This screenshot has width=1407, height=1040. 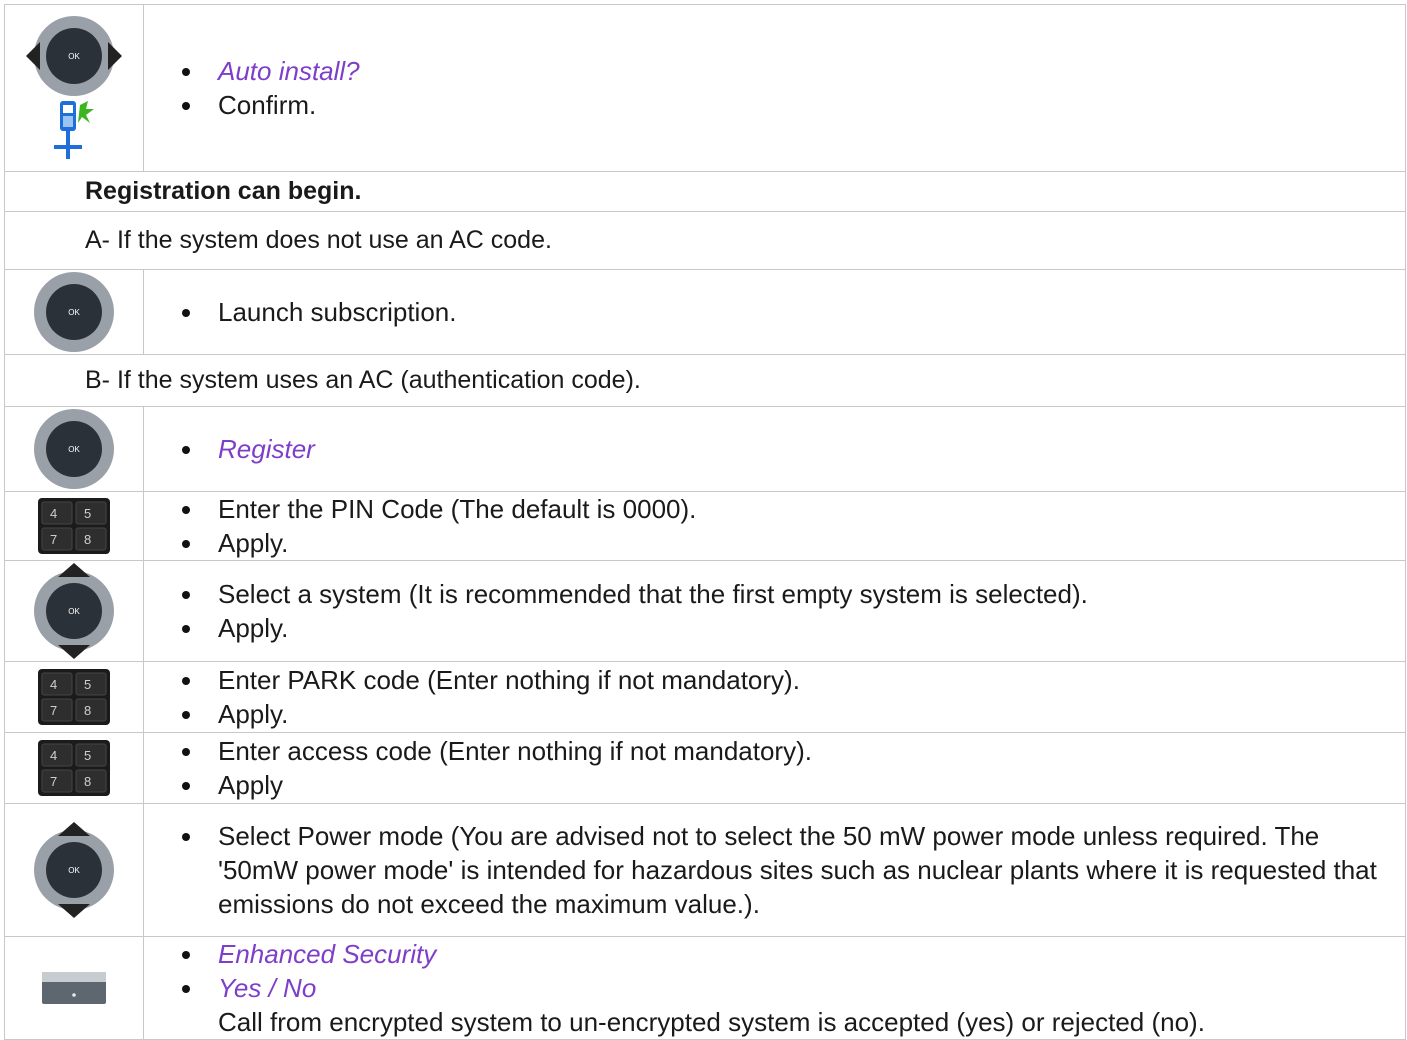 I want to click on instruction-item: Auto install?, so click(x=788, y=71).